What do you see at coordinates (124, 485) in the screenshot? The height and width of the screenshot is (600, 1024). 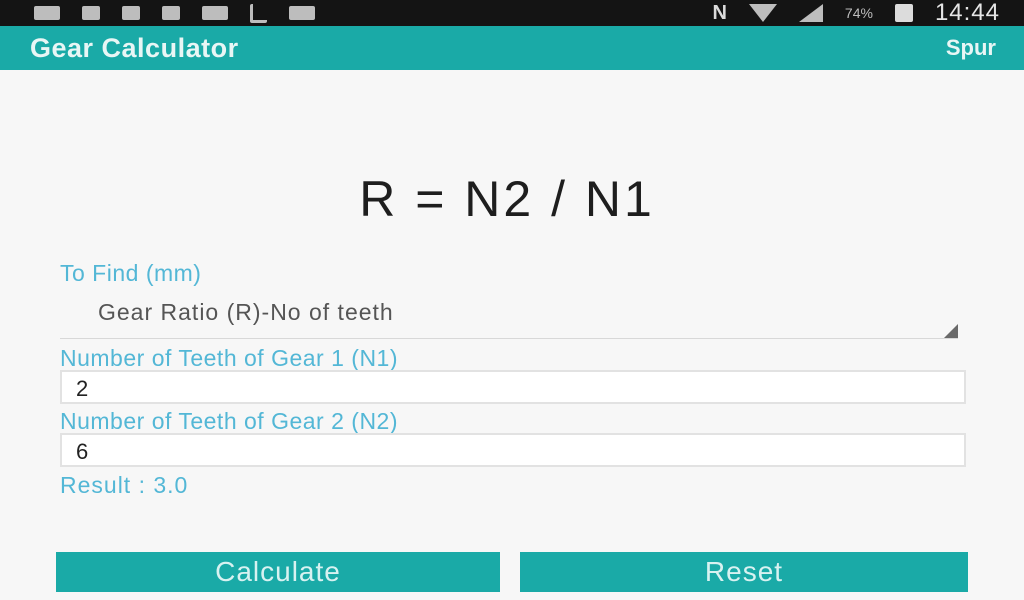 I see `result-text: Result : 3.0` at bounding box center [124, 485].